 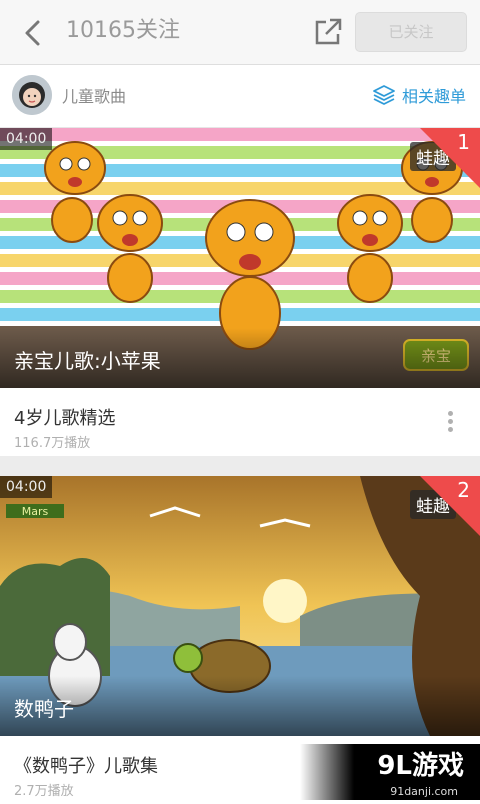 I want to click on rank-number: 2, so click(x=463, y=490).